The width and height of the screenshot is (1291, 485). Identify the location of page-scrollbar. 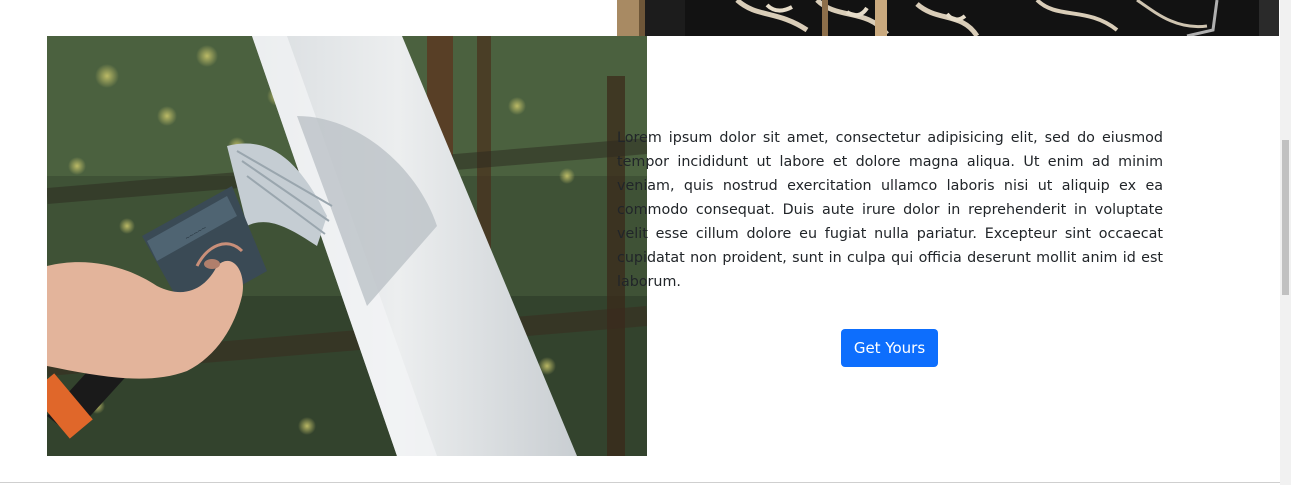
(1285, 242).